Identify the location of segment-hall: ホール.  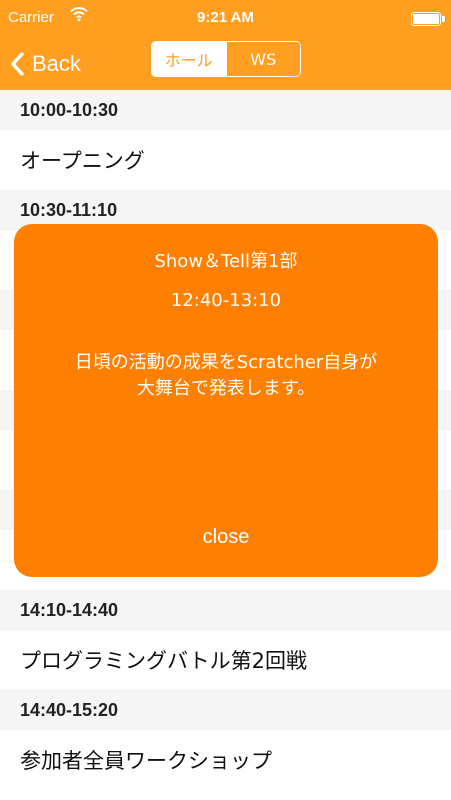
(189, 59).